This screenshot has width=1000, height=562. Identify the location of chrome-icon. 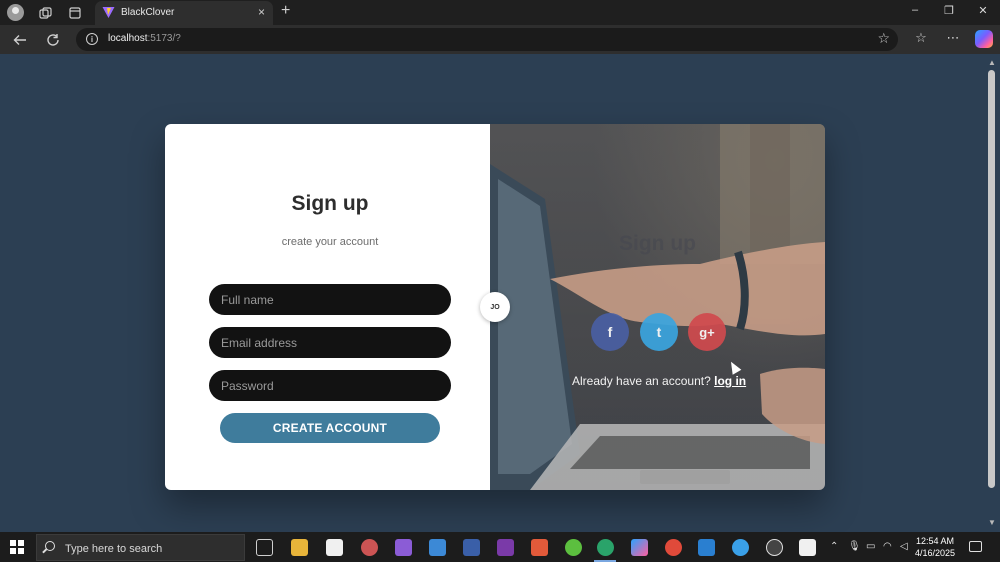
(673, 547).